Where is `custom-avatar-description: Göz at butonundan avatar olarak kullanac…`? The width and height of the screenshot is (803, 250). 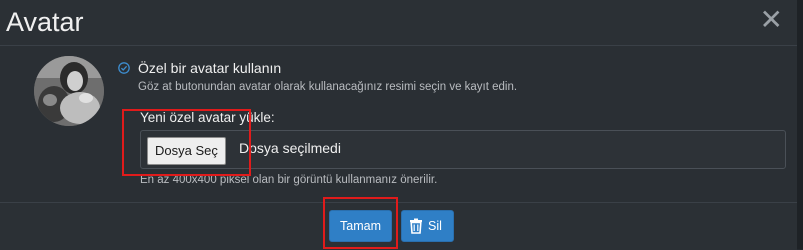 custom-avatar-description: Göz at butonundan avatar olarak kullanac… is located at coordinates (328, 87).